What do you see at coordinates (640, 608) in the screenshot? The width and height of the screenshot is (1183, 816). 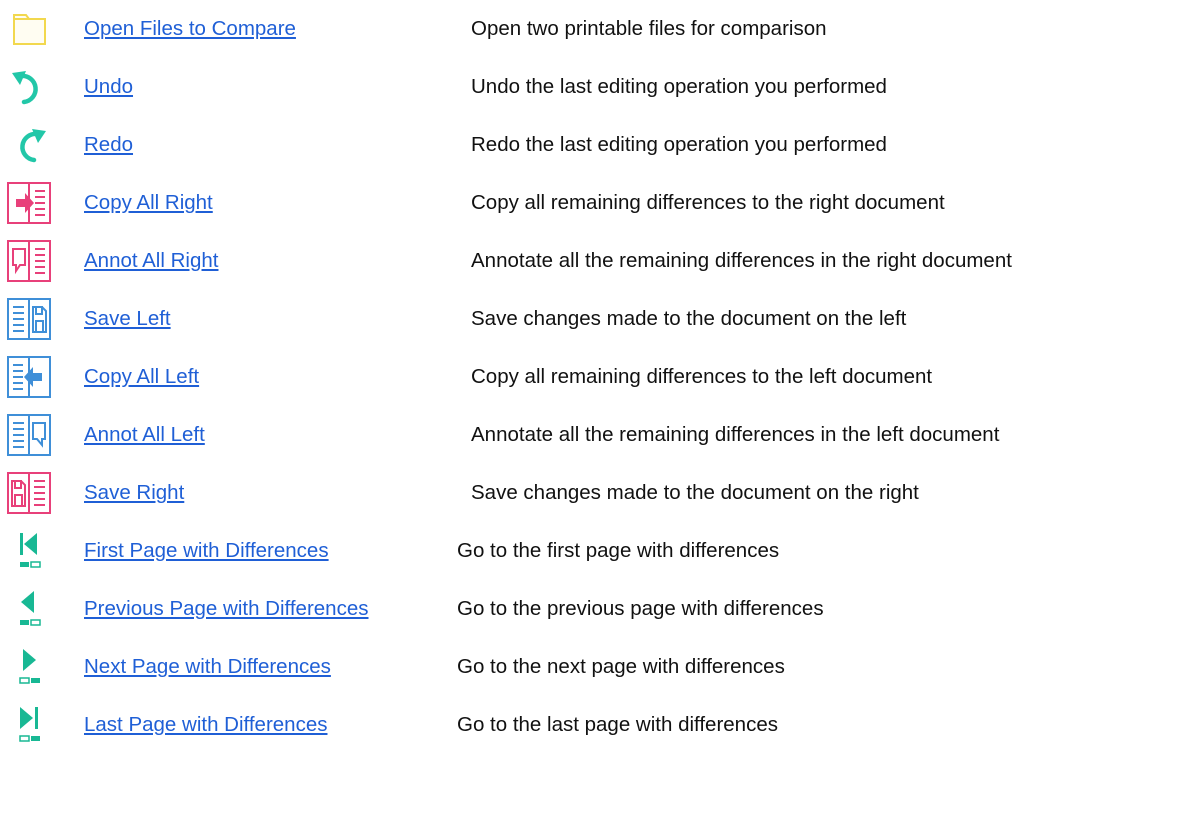 I see `previous-page-description: Go to the previous page with differences` at bounding box center [640, 608].